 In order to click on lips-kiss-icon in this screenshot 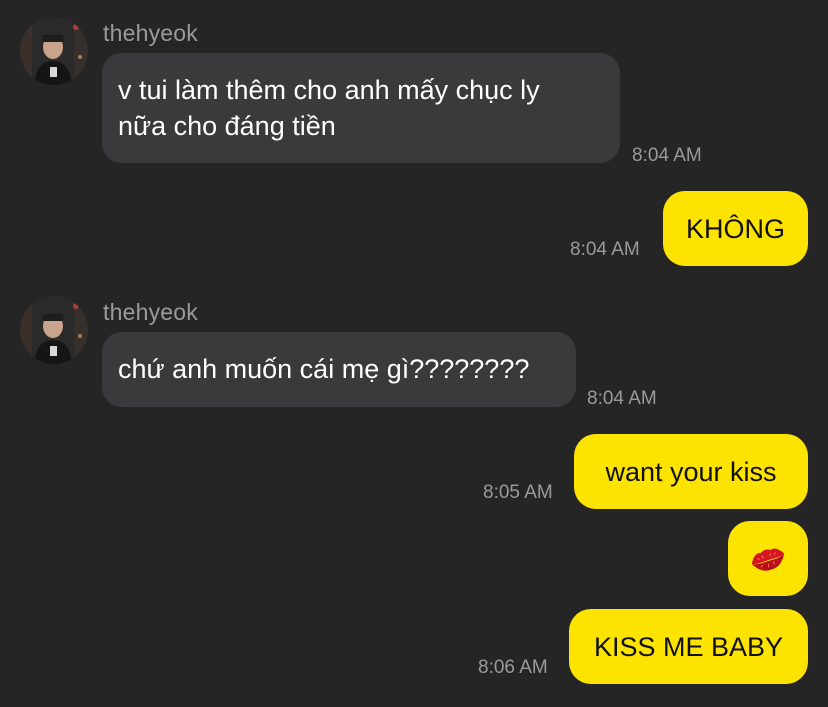, I will do `click(768, 559)`.